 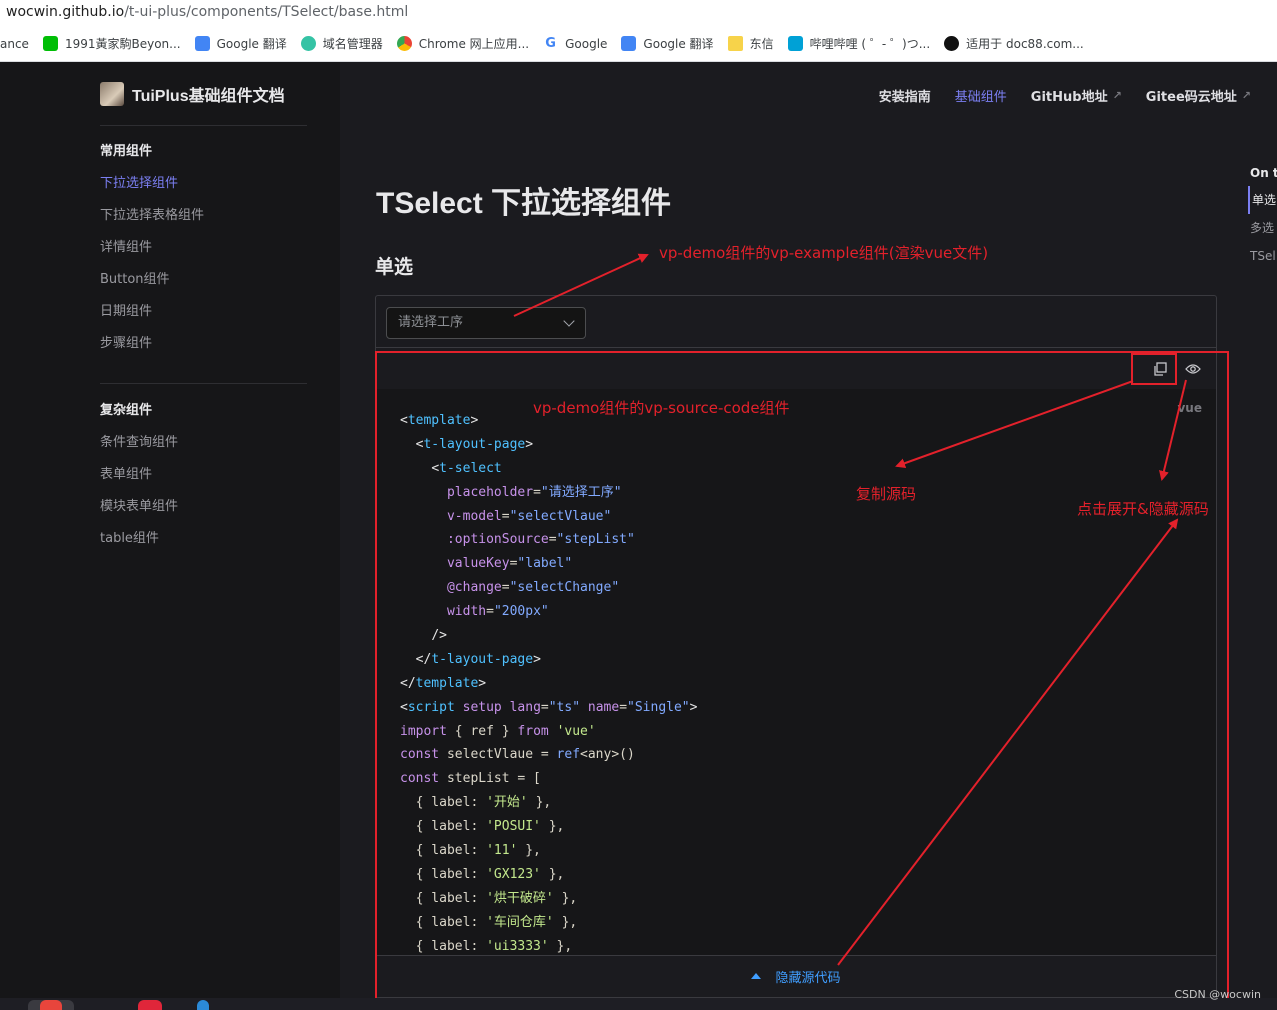 I want to click on code-line: </template>, so click(x=548, y=684).